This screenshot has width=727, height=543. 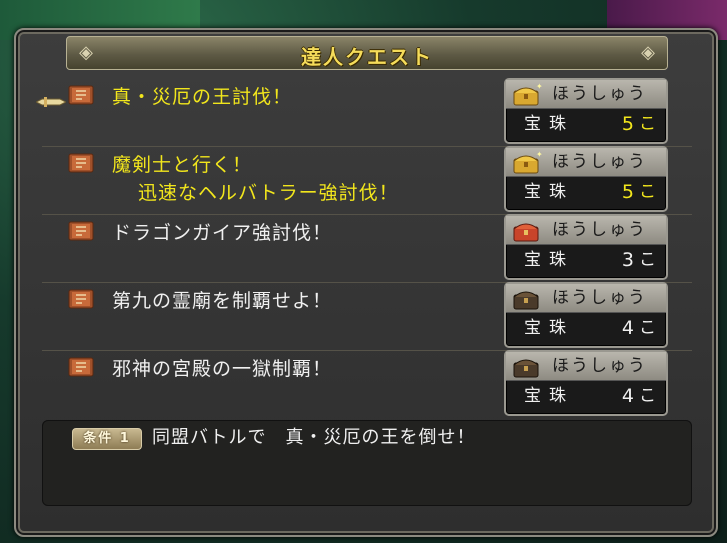 I want to click on quest-name: 邪神の宮殿の一獄制覇！, so click(x=222, y=369).